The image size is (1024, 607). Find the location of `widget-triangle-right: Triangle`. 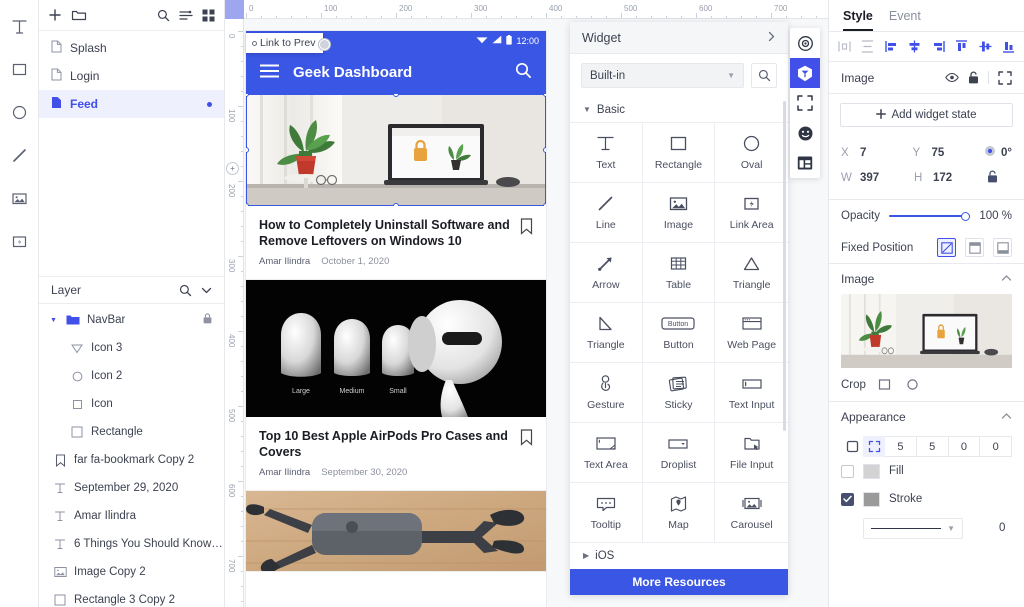

widget-triangle-right: Triangle is located at coordinates (606, 333).